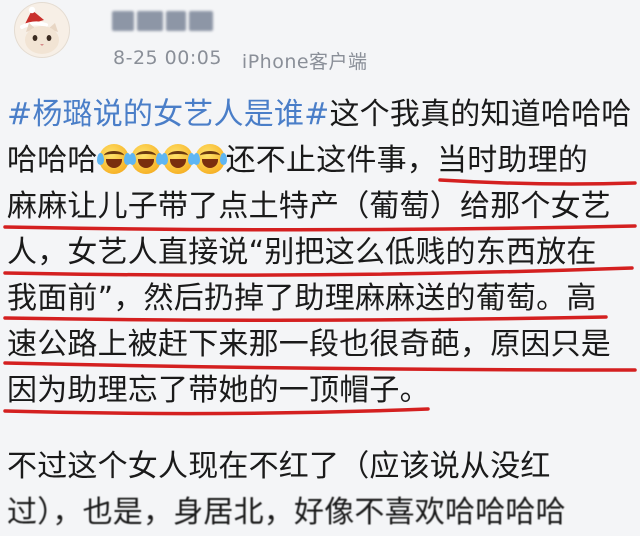 The height and width of the screenshot is (536, 640). I want to click on post-line: #杨璐说的女艺人是谁#这个我真的知道哈哈哈, so click(319, 114).